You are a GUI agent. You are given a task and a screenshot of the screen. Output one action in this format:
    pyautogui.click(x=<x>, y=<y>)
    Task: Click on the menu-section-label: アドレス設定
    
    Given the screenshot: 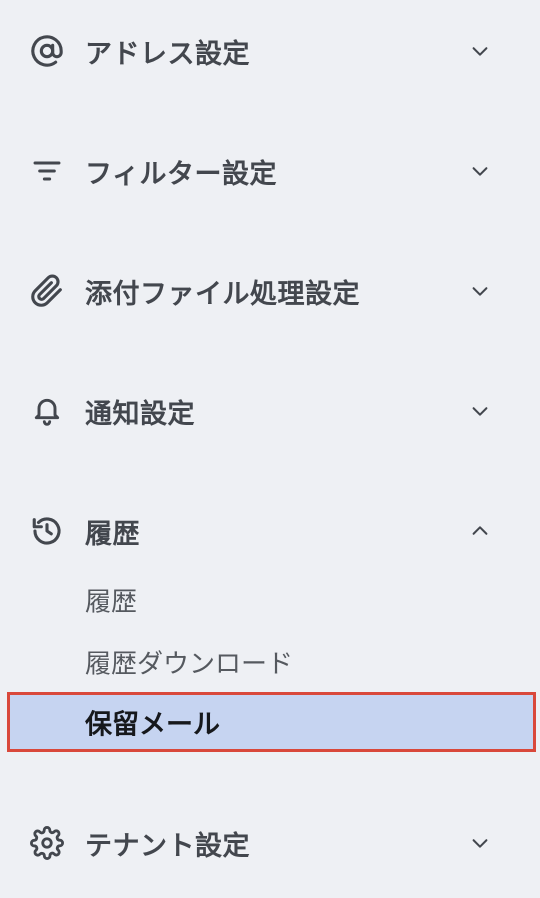 What is the action you would take?
    pyautogui.click(x=167, y=54)
    